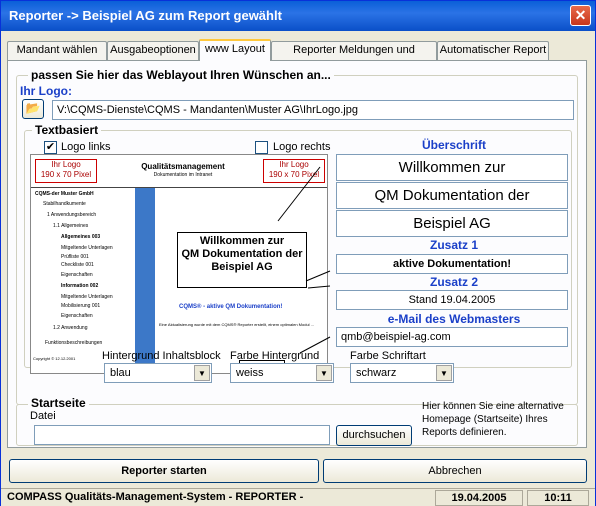  What do you see at coordinates (235, 50) in the screenshot?
I see `tab-www-layout: www Layout` at bounding box center [235, 50].